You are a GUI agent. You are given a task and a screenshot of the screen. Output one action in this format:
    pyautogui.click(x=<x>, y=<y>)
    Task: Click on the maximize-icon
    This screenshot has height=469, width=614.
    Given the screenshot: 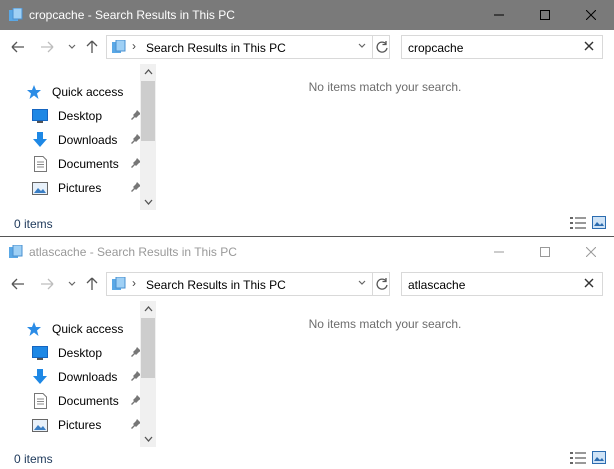 What is the action you would take?
    pyautogui.click(x=545, y=15)
    